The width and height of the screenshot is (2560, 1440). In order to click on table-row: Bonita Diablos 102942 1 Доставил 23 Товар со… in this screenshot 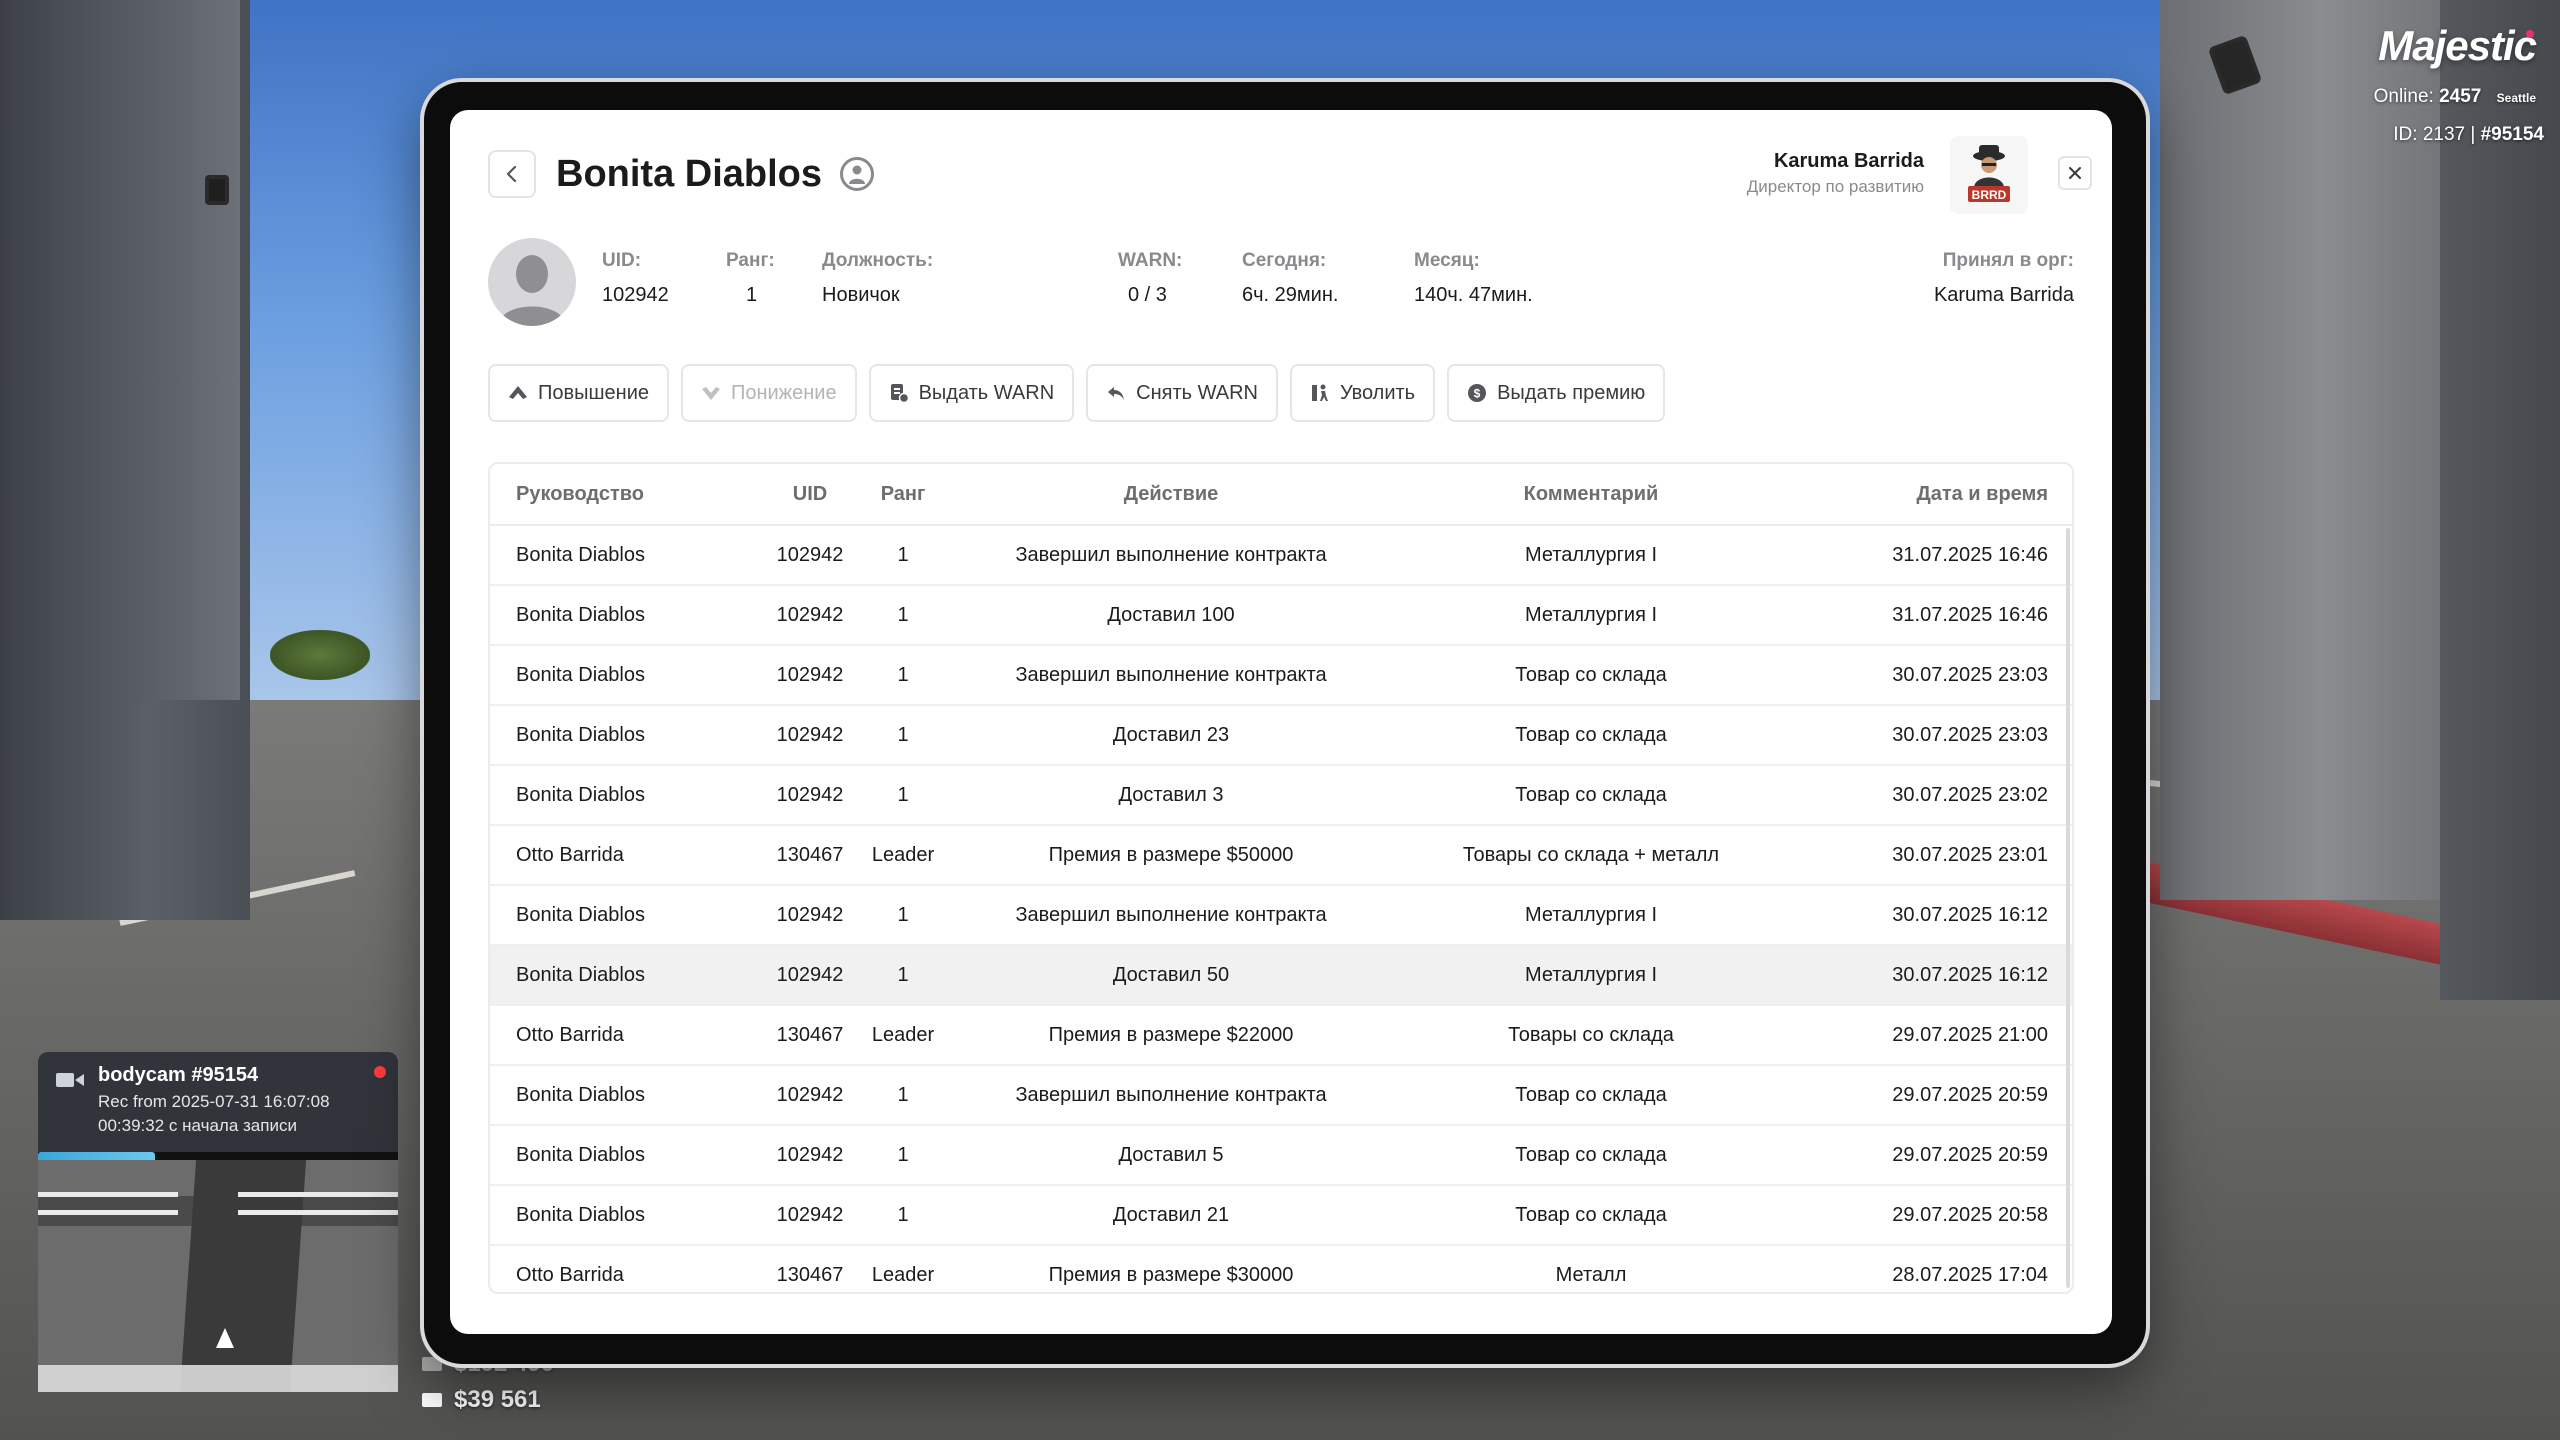, I will do `click(1281, 736)`.